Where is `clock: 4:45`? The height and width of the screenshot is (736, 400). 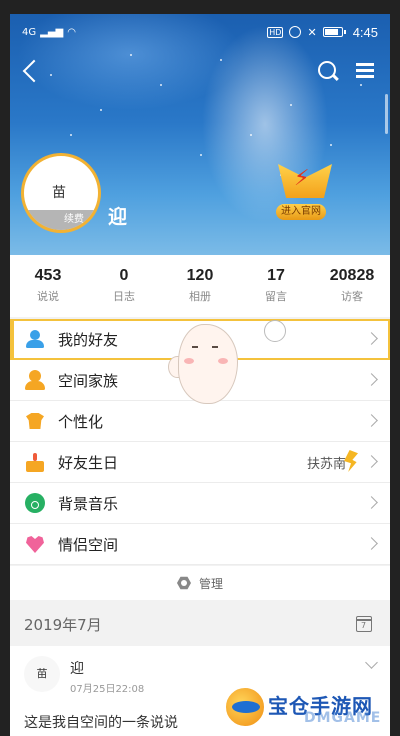 clock: 4:45 is located at coordinates (365, 32).